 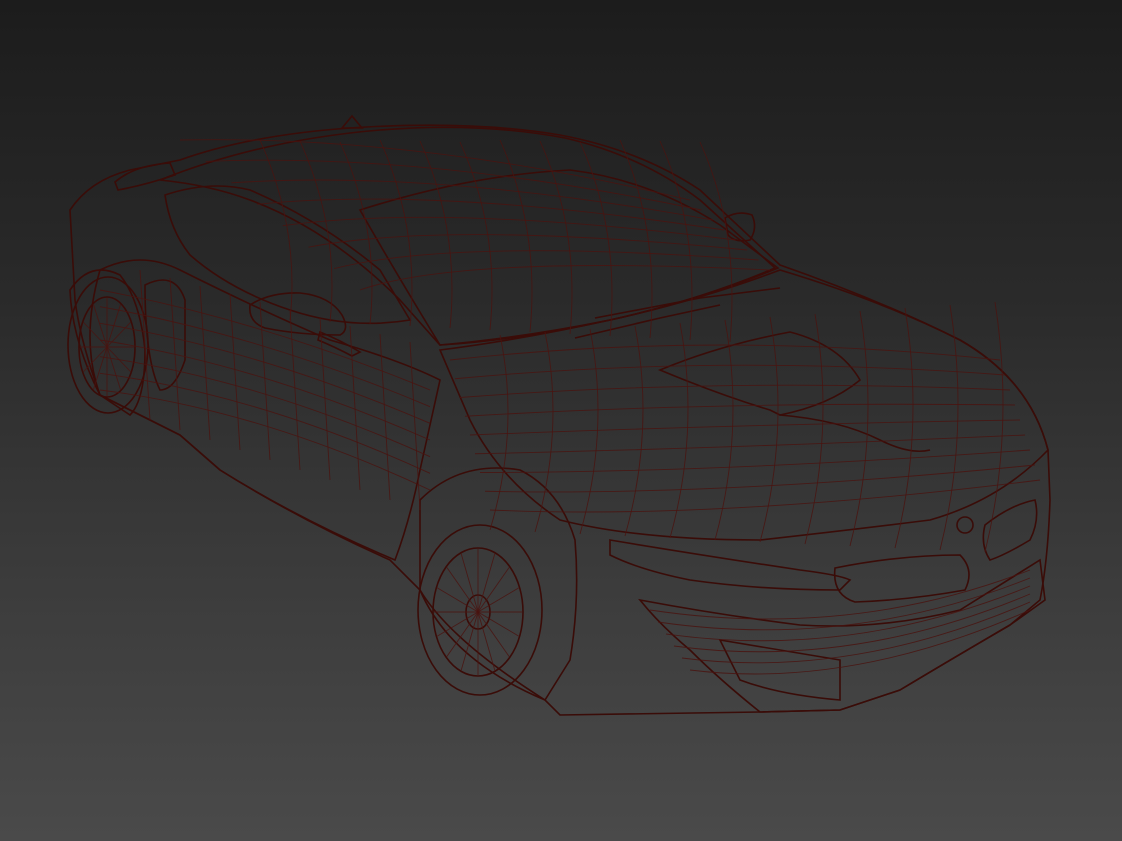 I want to click on brand-badge, so click(x=965, y=525).